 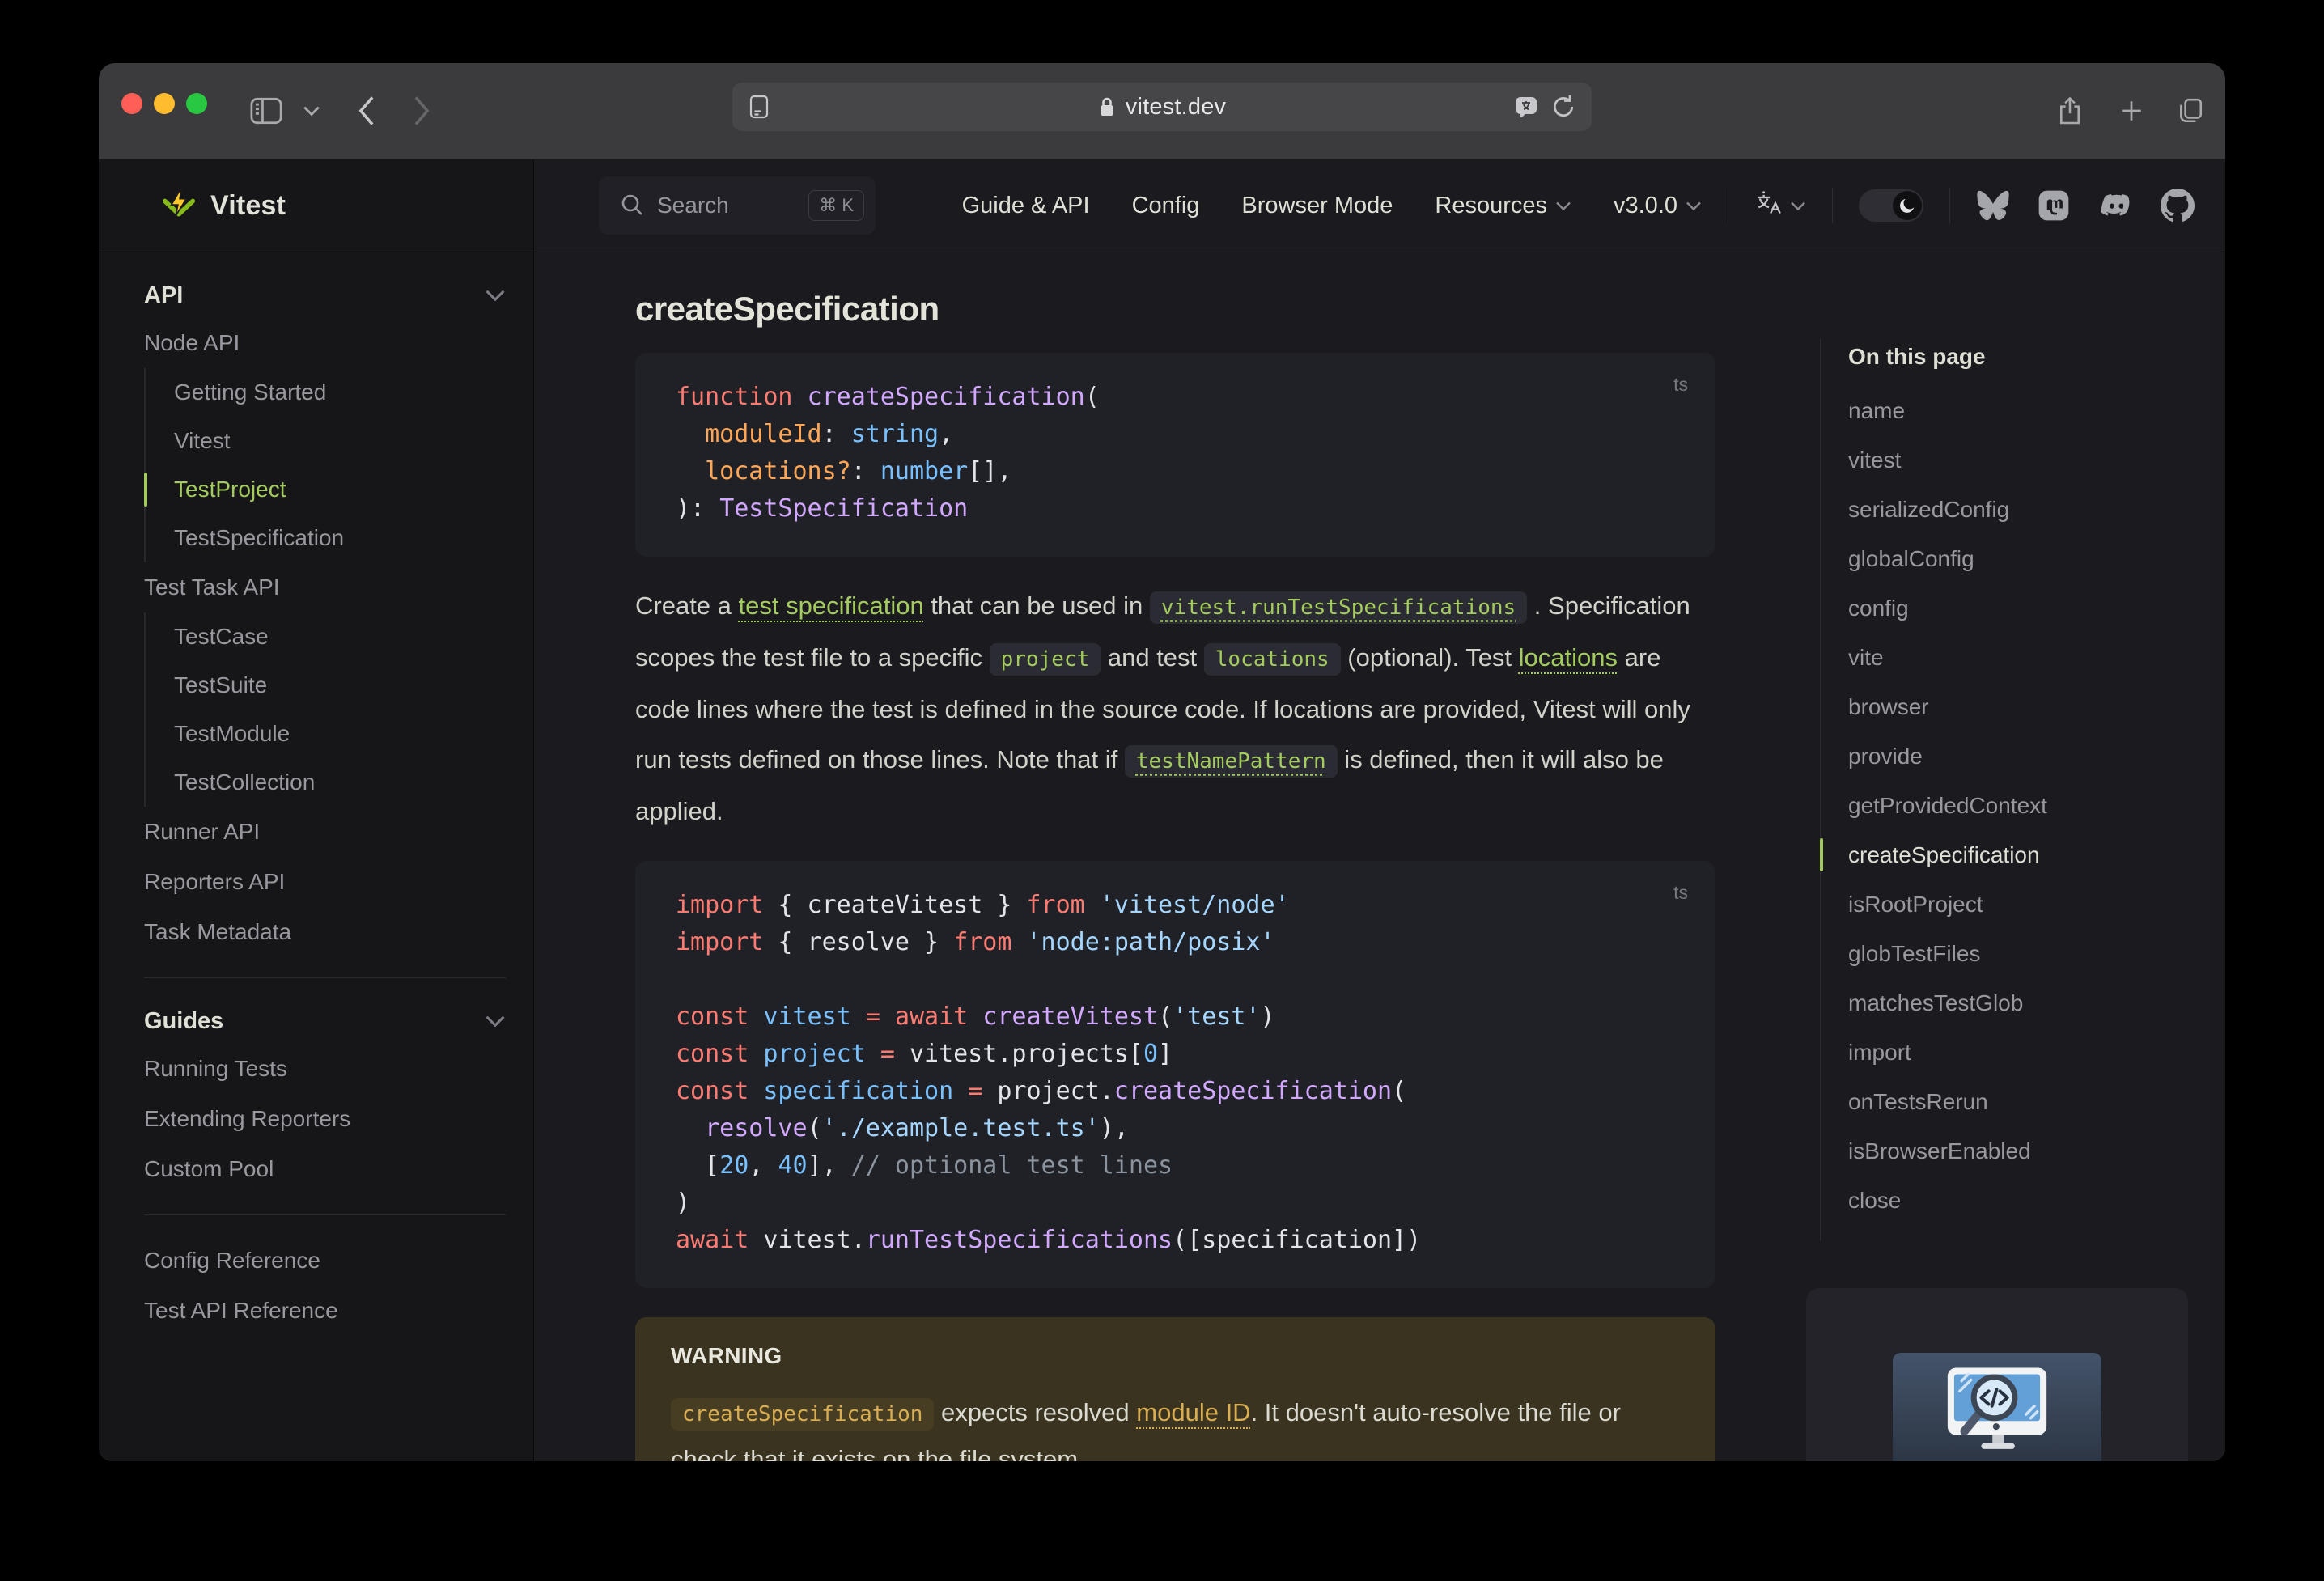 What do you see at coordinates (1339, 607) in the screenshot?
I see `inline-code-link-vitest-runtestspecifications: vitest.runTestSpecifications` at bounding box center [1339, 607].